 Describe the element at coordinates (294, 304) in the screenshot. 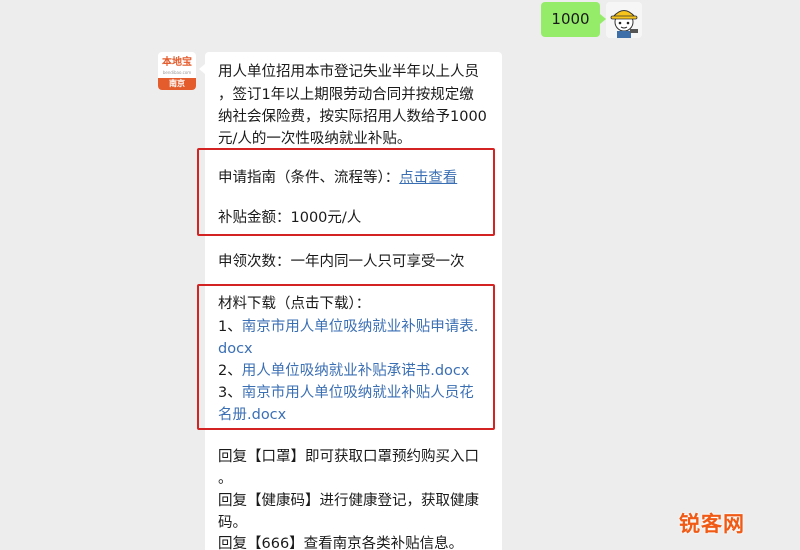

I see `download-title: 材料下载（点击下载）：` at that location.